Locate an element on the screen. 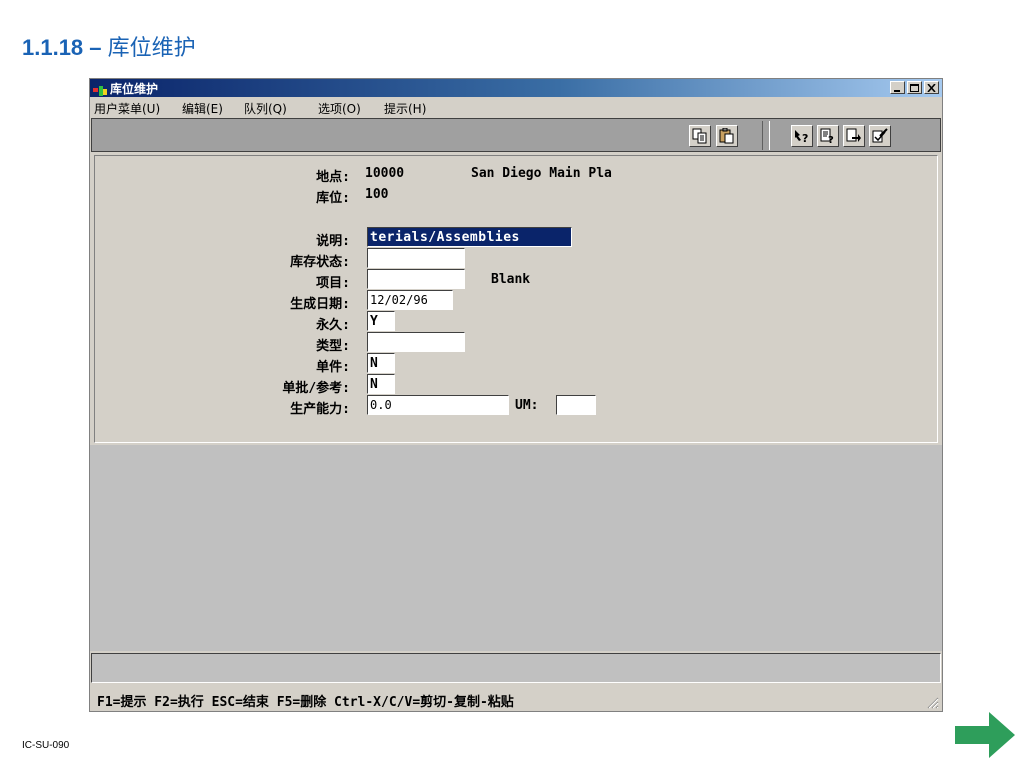  paste-button is located at coordinates (727, 136).